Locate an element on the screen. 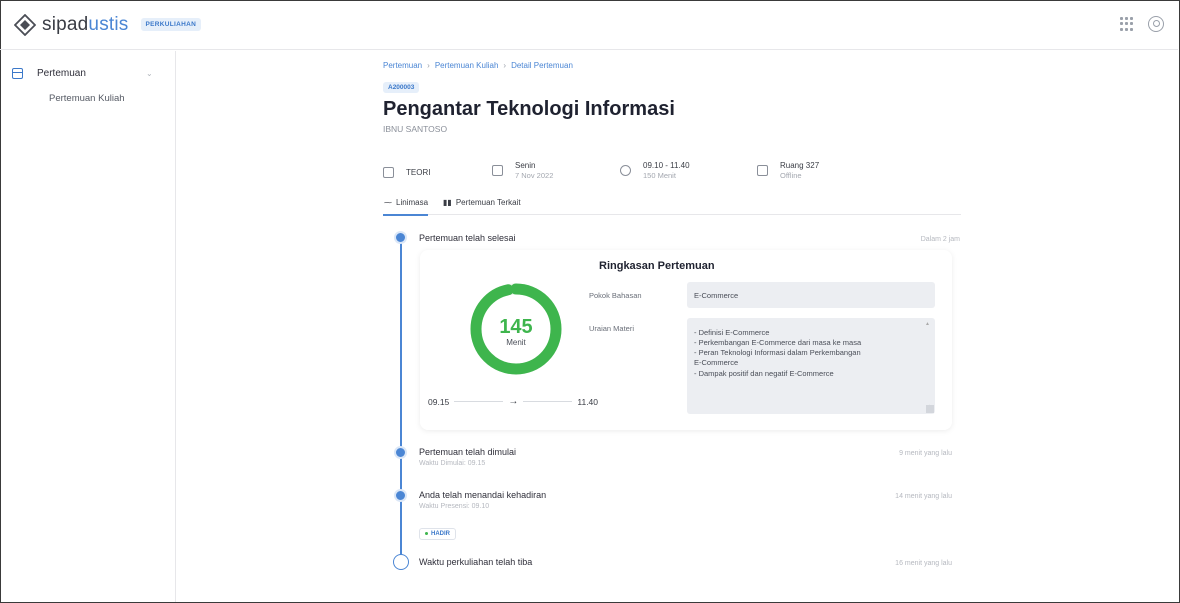  chevron-down-icon: ⌄ is located at coordinates (149, 73).